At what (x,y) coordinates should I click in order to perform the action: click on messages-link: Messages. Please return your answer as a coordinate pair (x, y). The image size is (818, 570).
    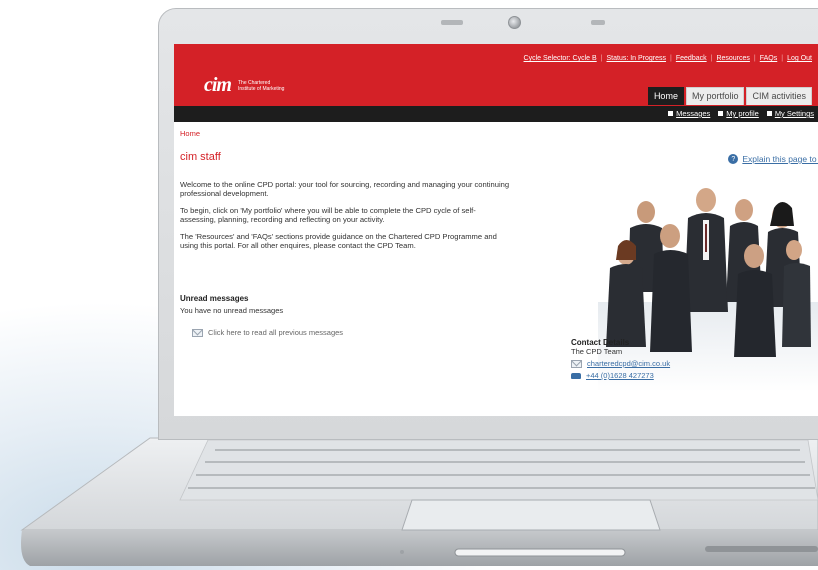
    Looking at the image, I should click on (689, 113).